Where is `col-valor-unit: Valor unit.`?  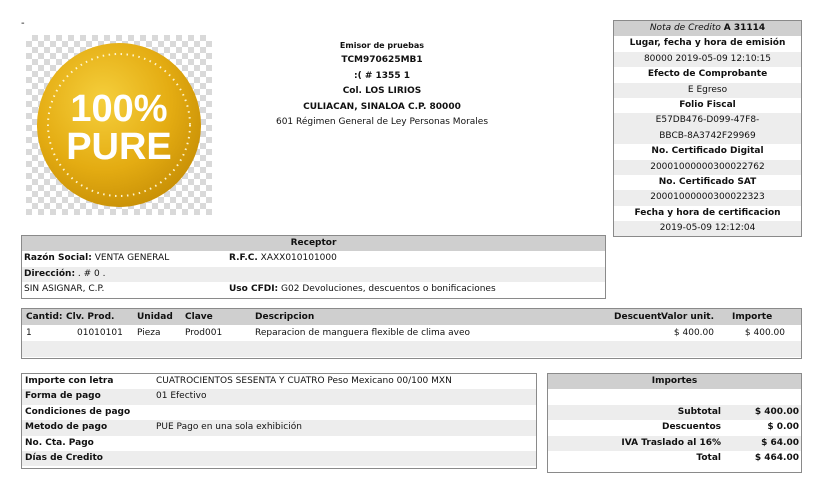 col-valor-unit: Valor unit. is located at coordinates (688, 317).